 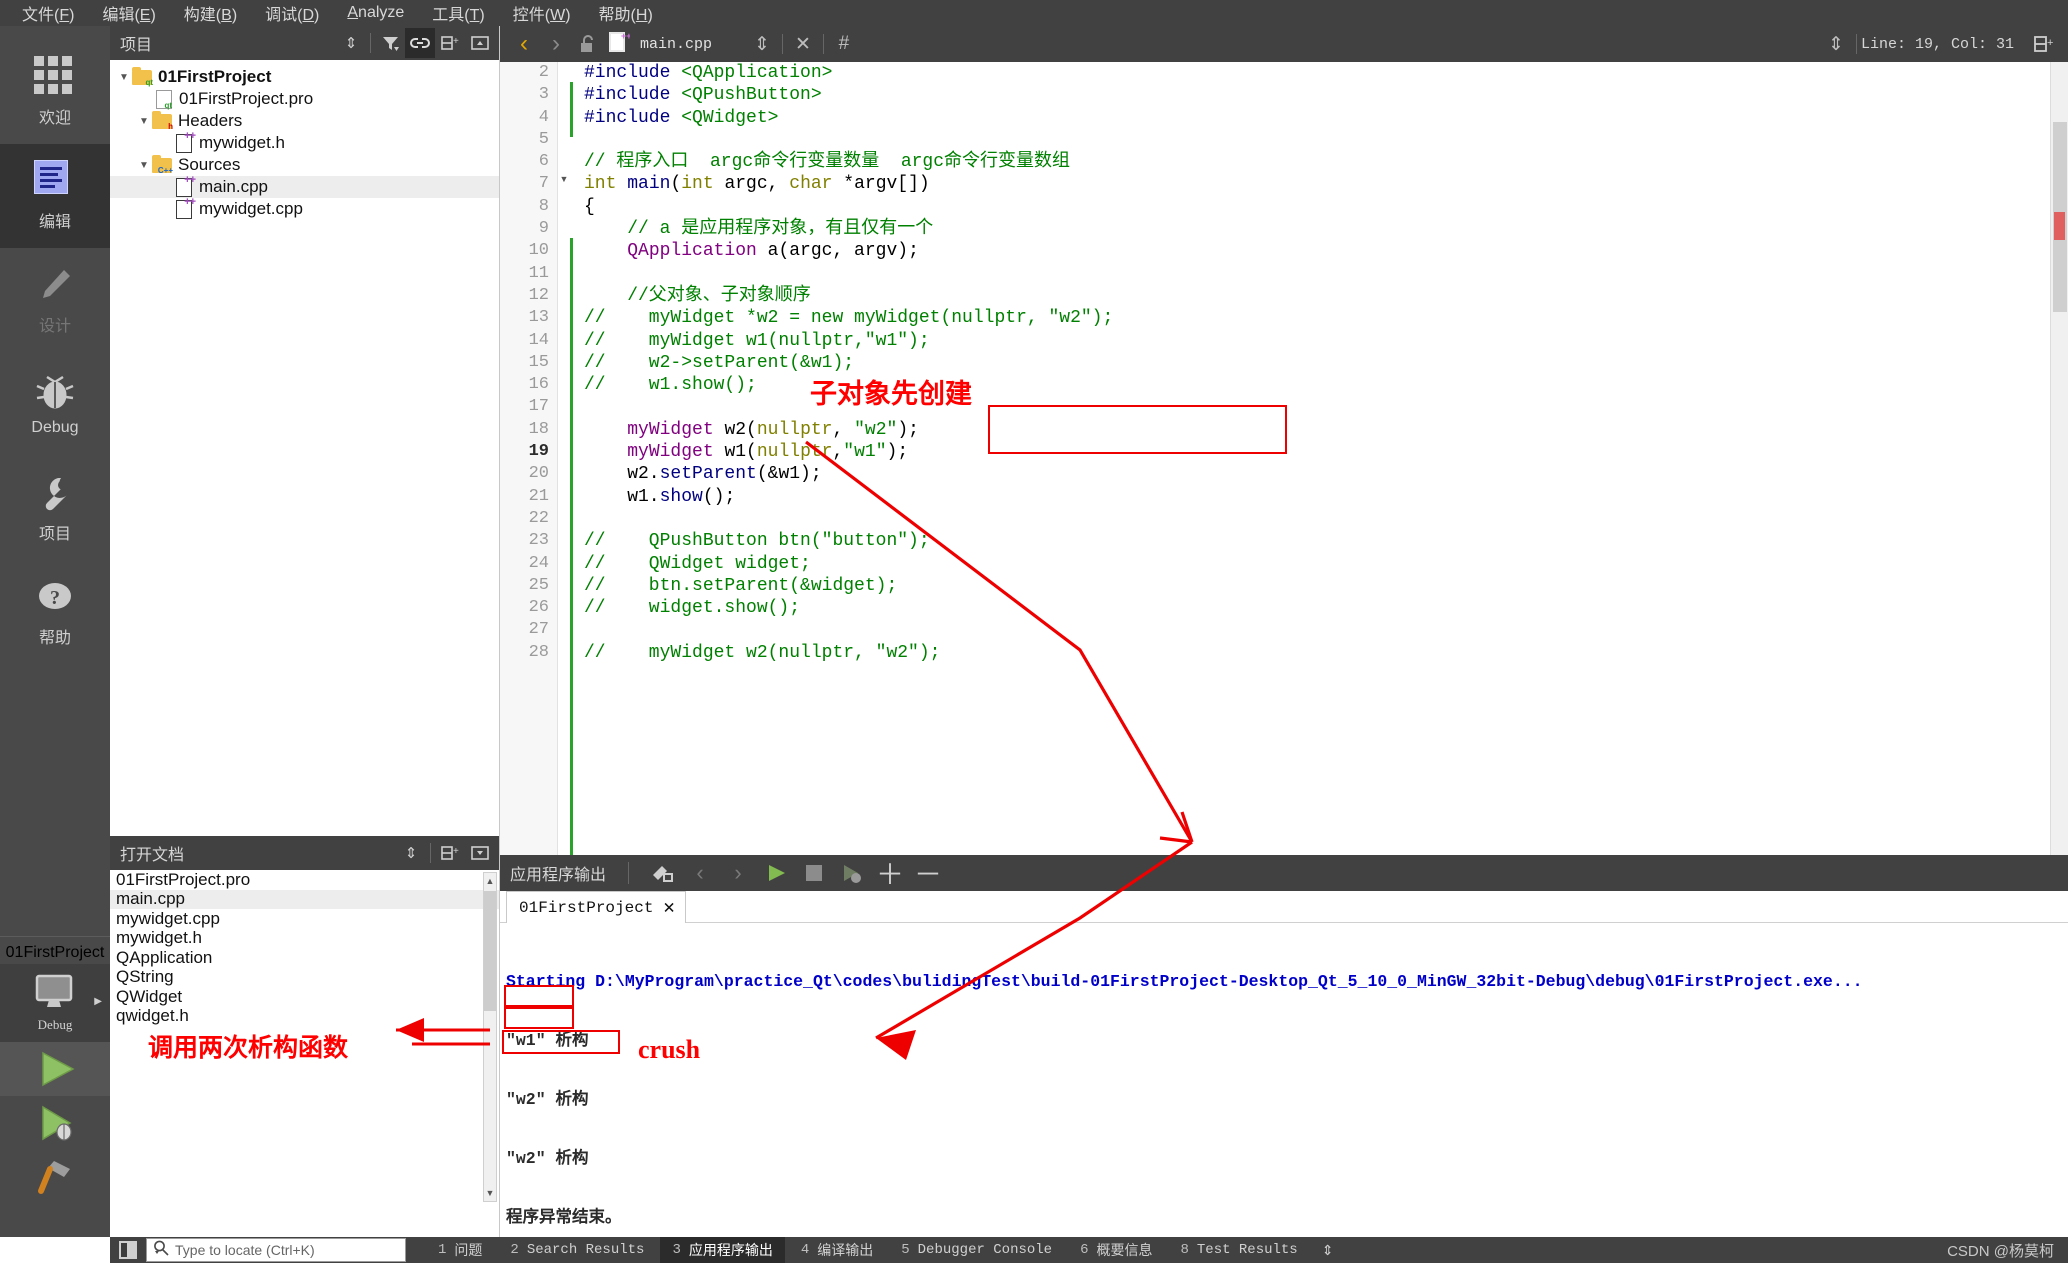 What do you see at coordinates (814, 873) in the screenshot?
I see `stop-icon` at bounding box center [814, 873].